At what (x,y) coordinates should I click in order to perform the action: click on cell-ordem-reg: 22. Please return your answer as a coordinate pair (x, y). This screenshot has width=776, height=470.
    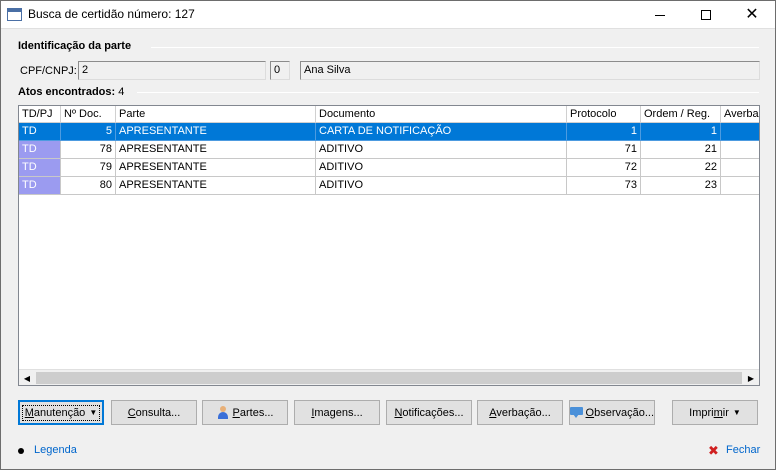
    Looking at the image, I should click on (681, 168).